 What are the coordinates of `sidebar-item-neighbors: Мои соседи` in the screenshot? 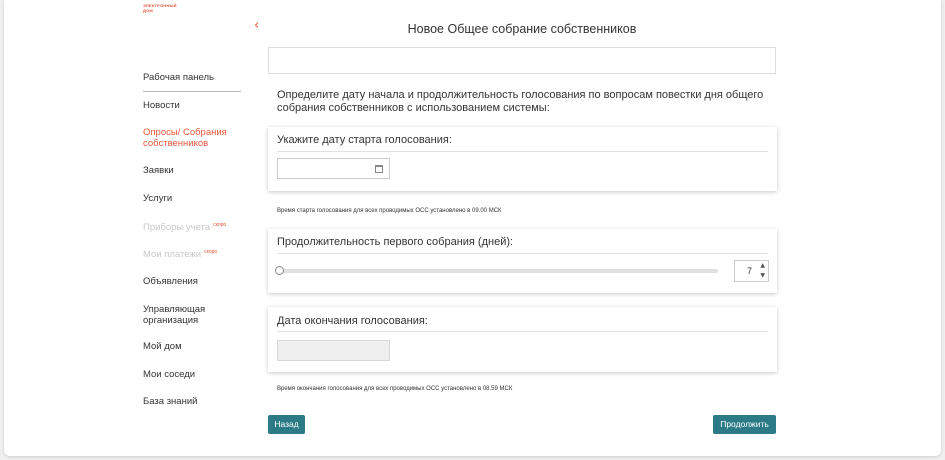 It's located at (169, 374).